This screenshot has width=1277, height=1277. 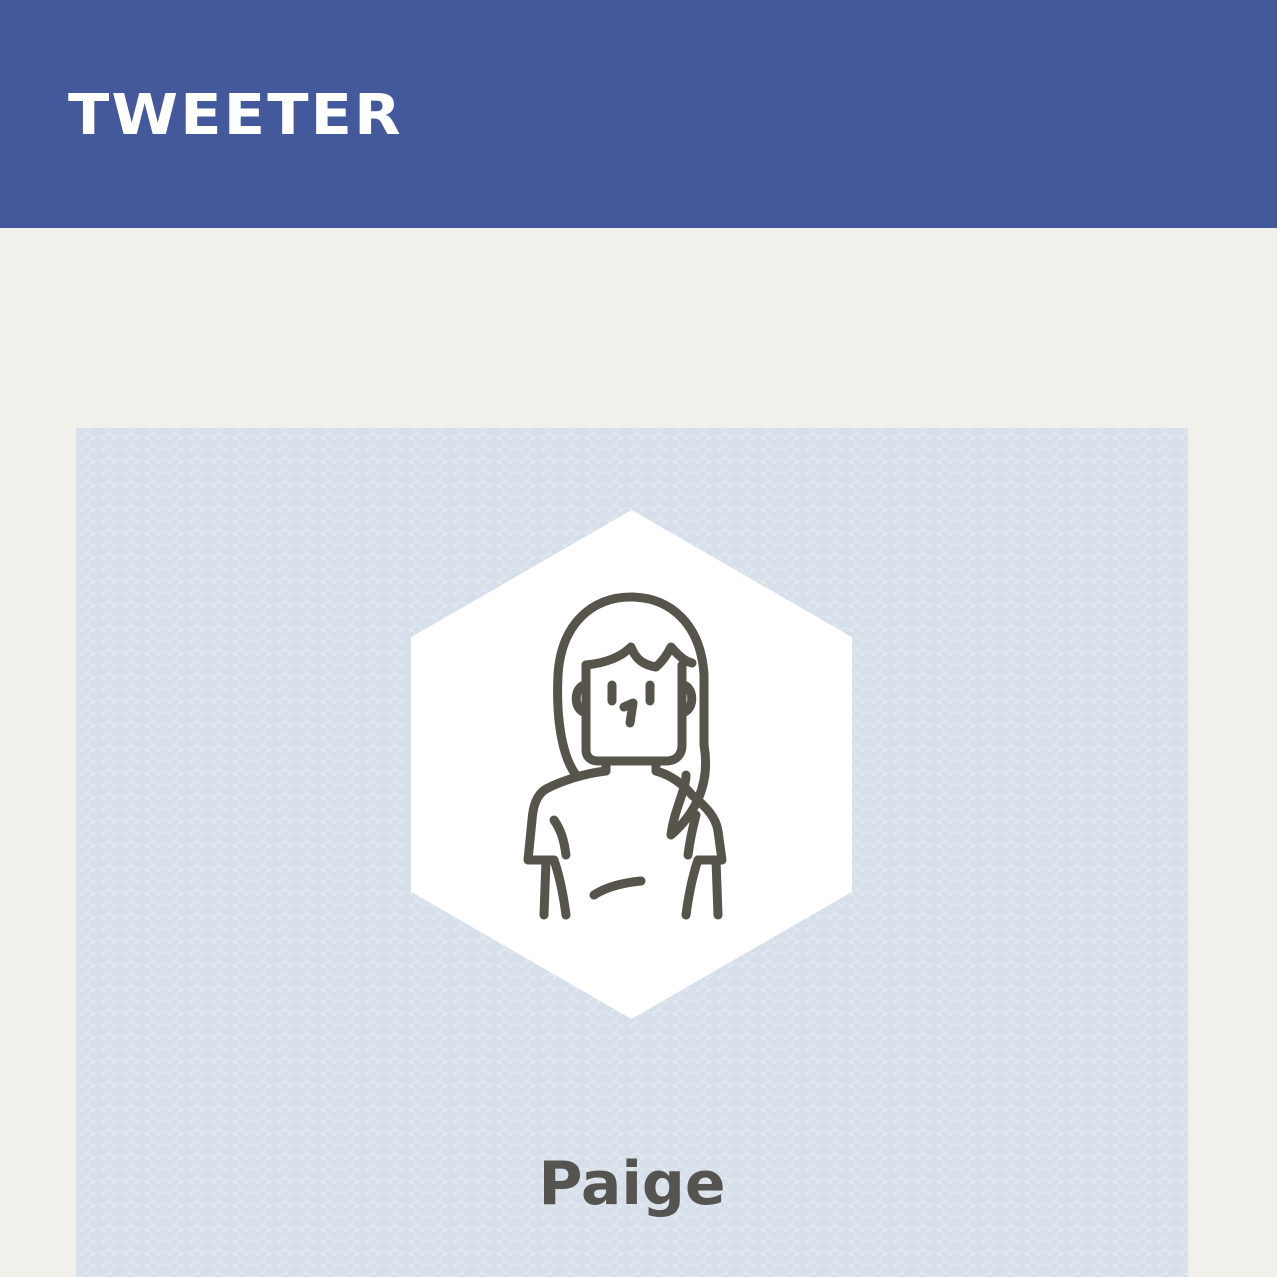 I want to click on avatar, so click(x=631, y=764).